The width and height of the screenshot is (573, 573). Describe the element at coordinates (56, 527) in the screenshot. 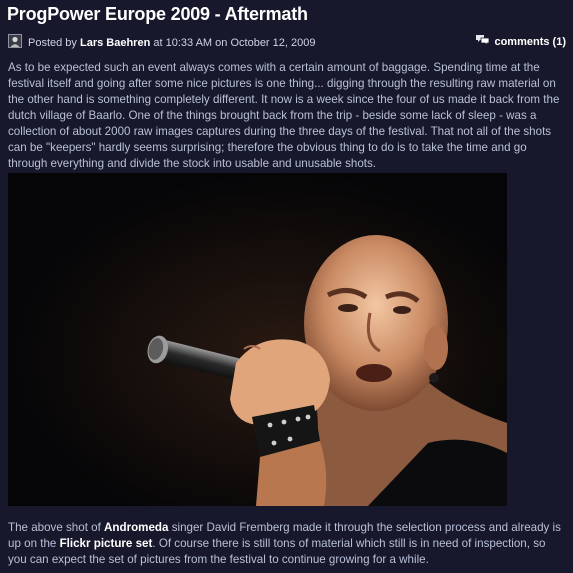

I see `caption-part-1: The above shot of` at that location.